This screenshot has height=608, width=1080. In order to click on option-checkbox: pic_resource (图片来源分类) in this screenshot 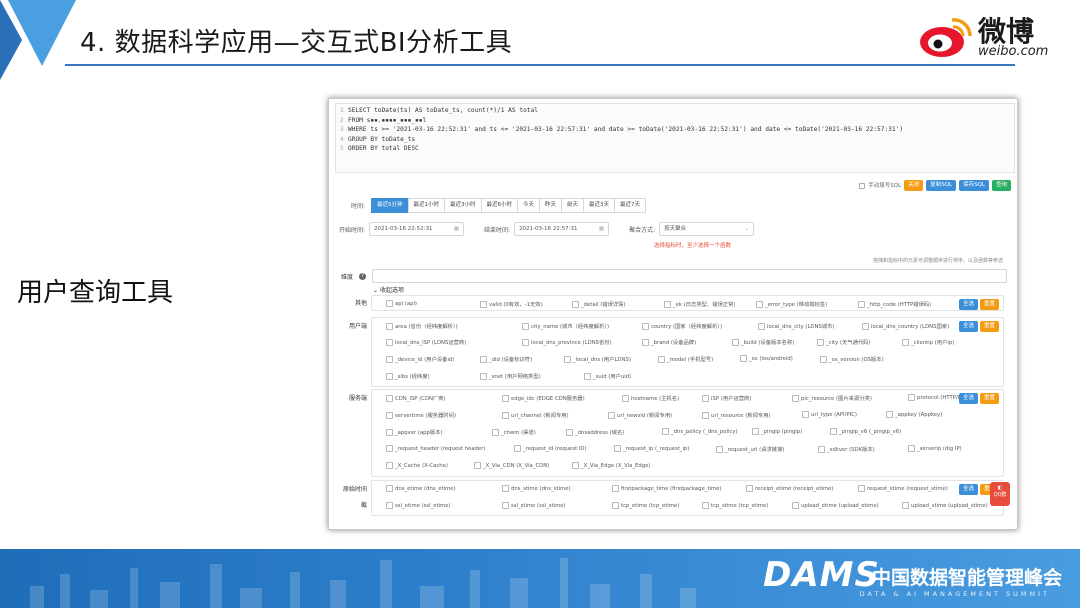, I will do `click(832, 398)`.